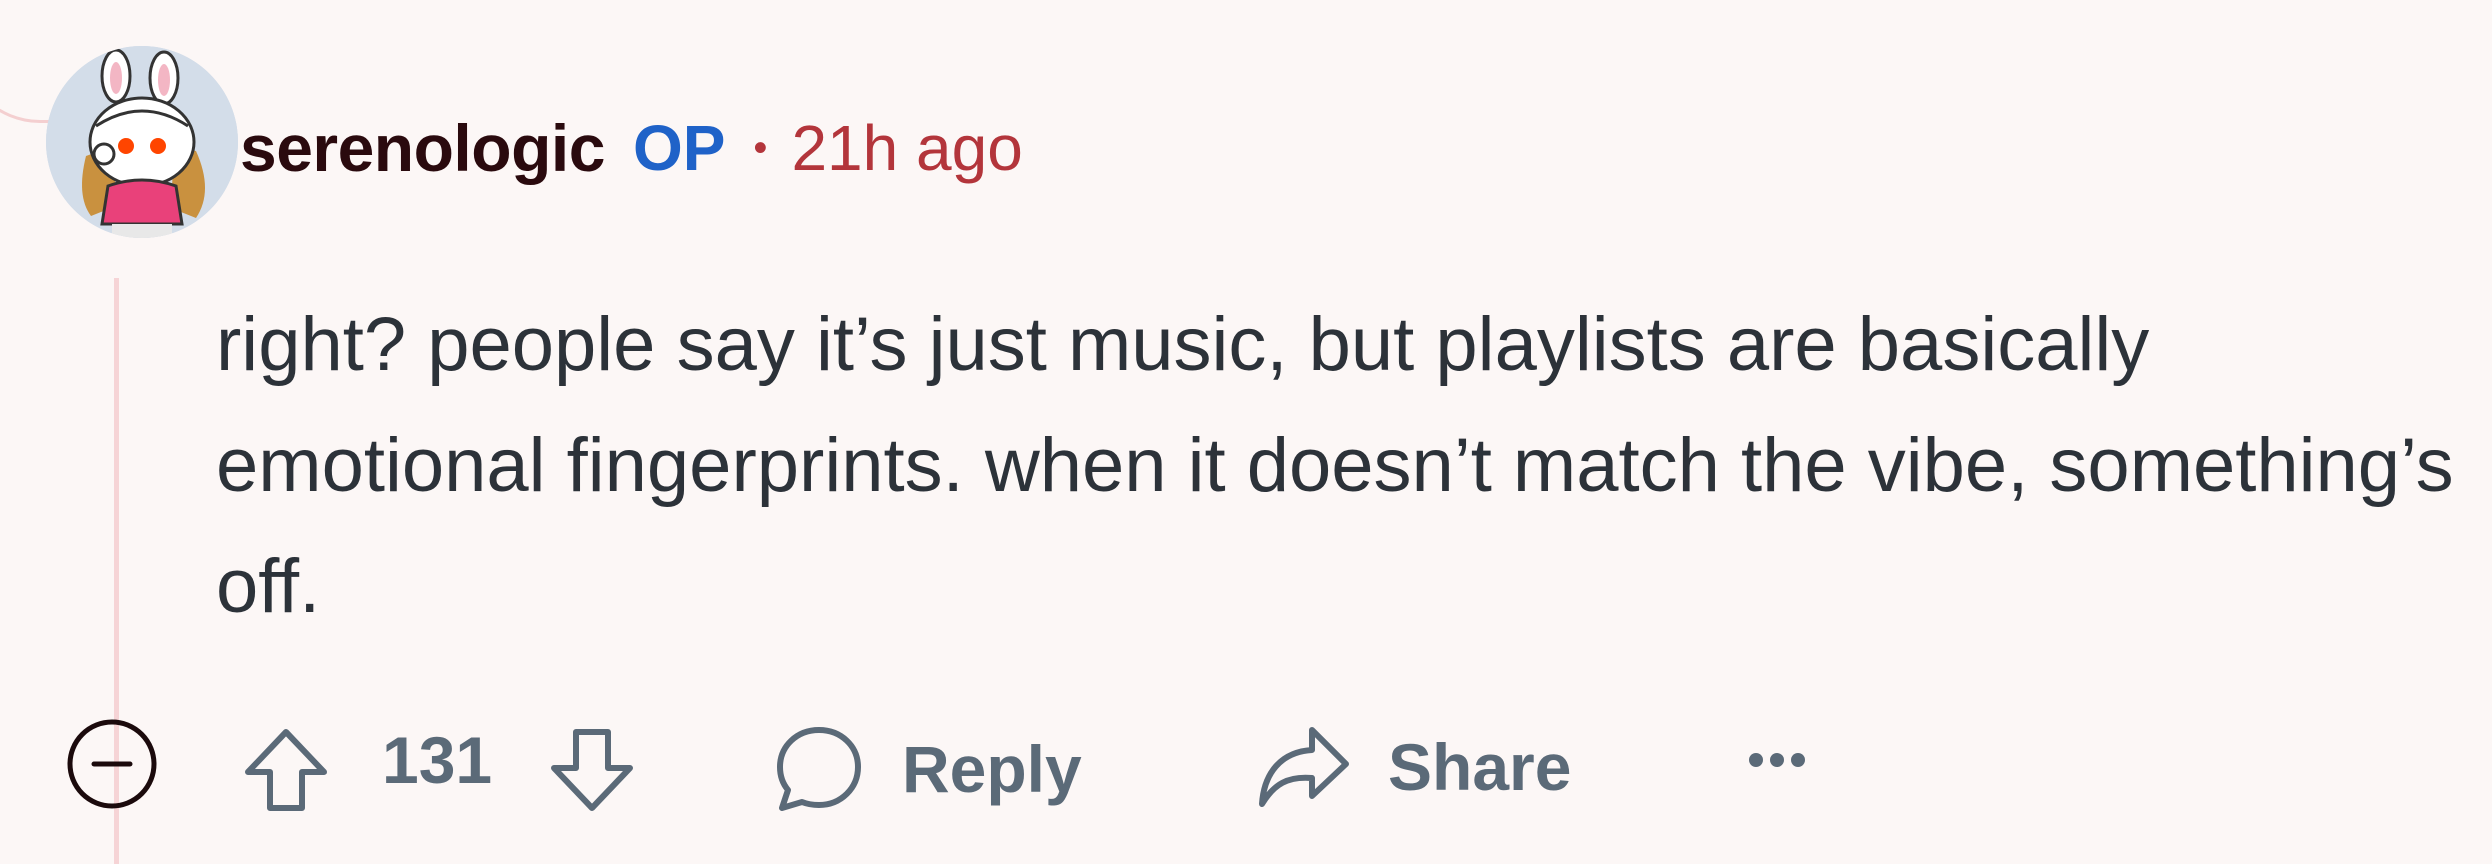  I want to click on username-link: serenologic, so click(422, 148).